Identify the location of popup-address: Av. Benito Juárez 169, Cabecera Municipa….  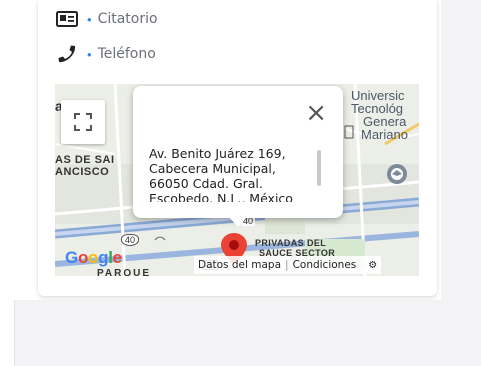
(221, 174).